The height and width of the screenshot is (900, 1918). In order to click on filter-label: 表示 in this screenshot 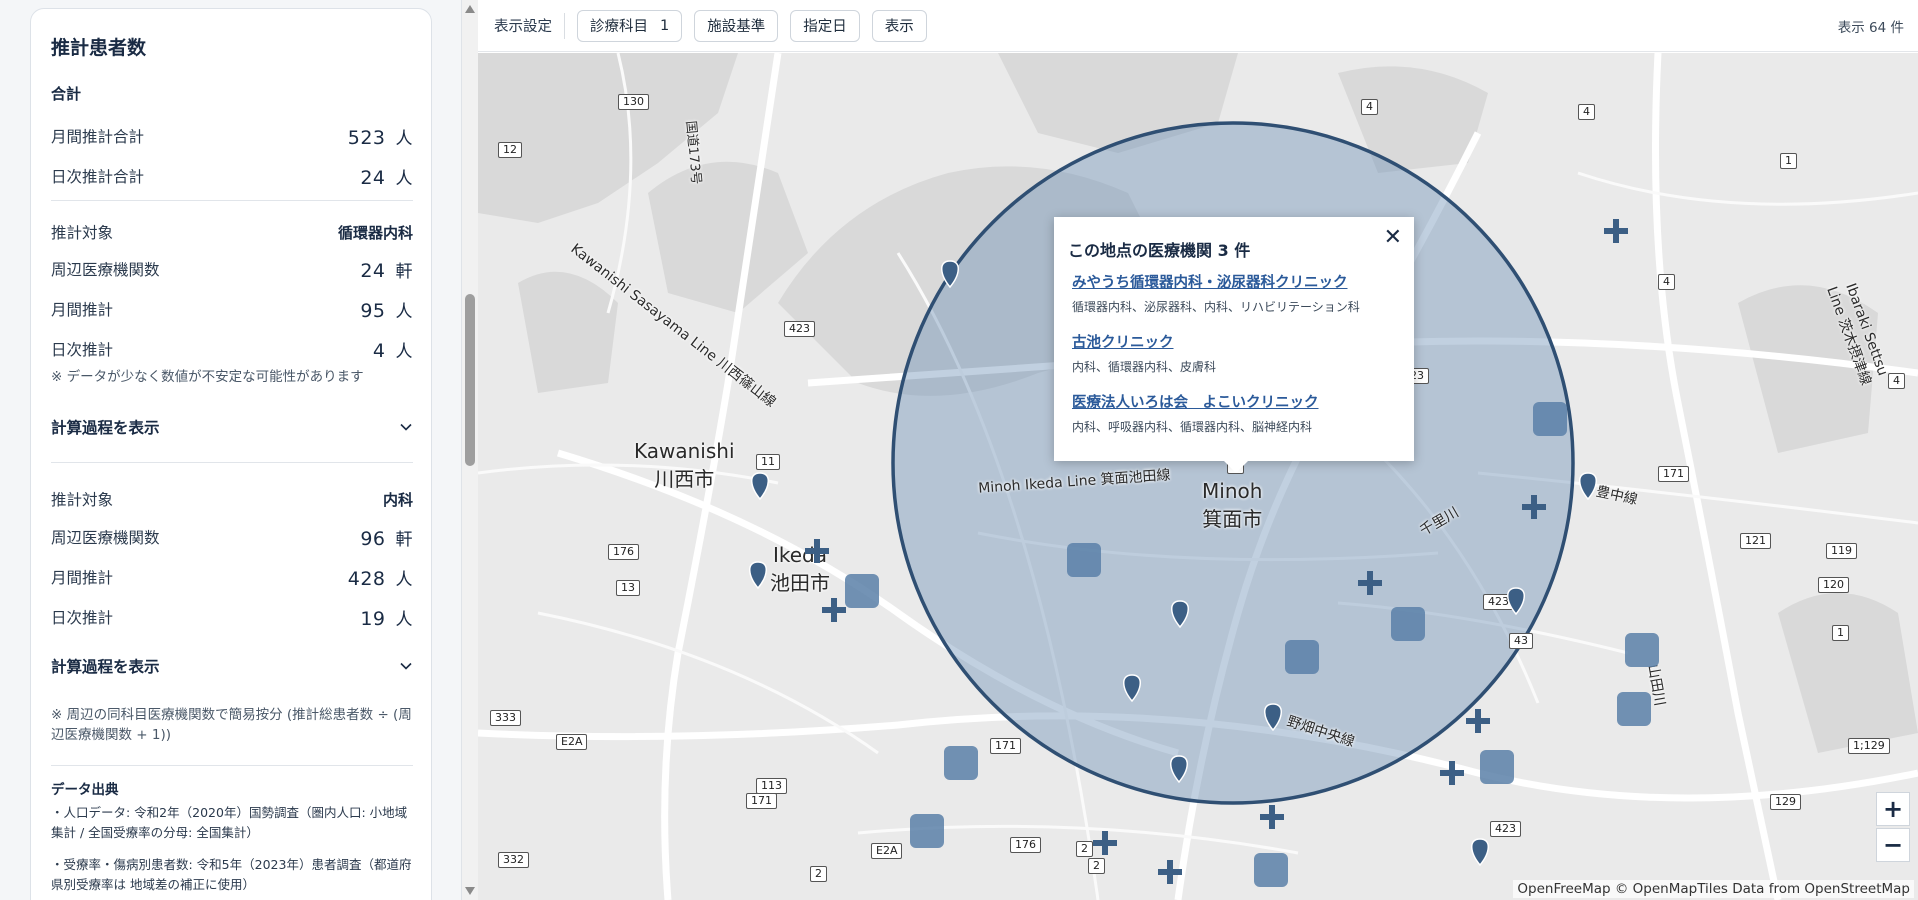, I will do `click(899, 27)`.